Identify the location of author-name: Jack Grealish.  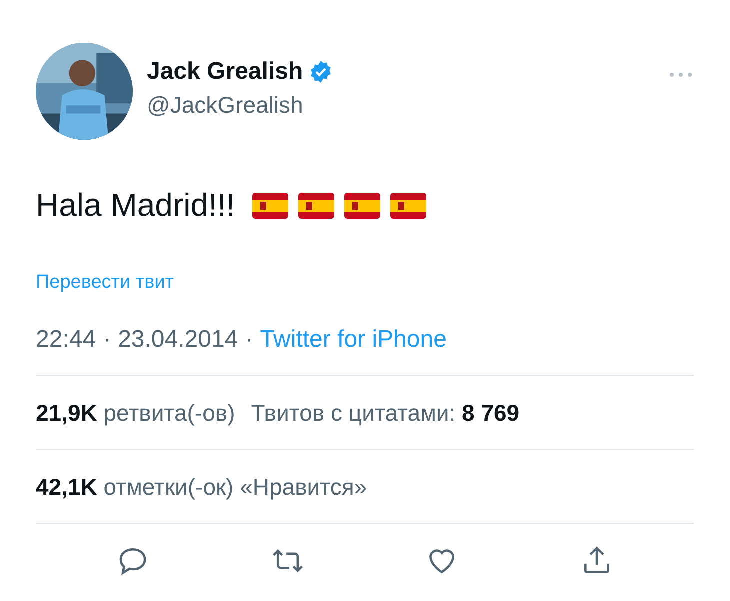
(225, 72).